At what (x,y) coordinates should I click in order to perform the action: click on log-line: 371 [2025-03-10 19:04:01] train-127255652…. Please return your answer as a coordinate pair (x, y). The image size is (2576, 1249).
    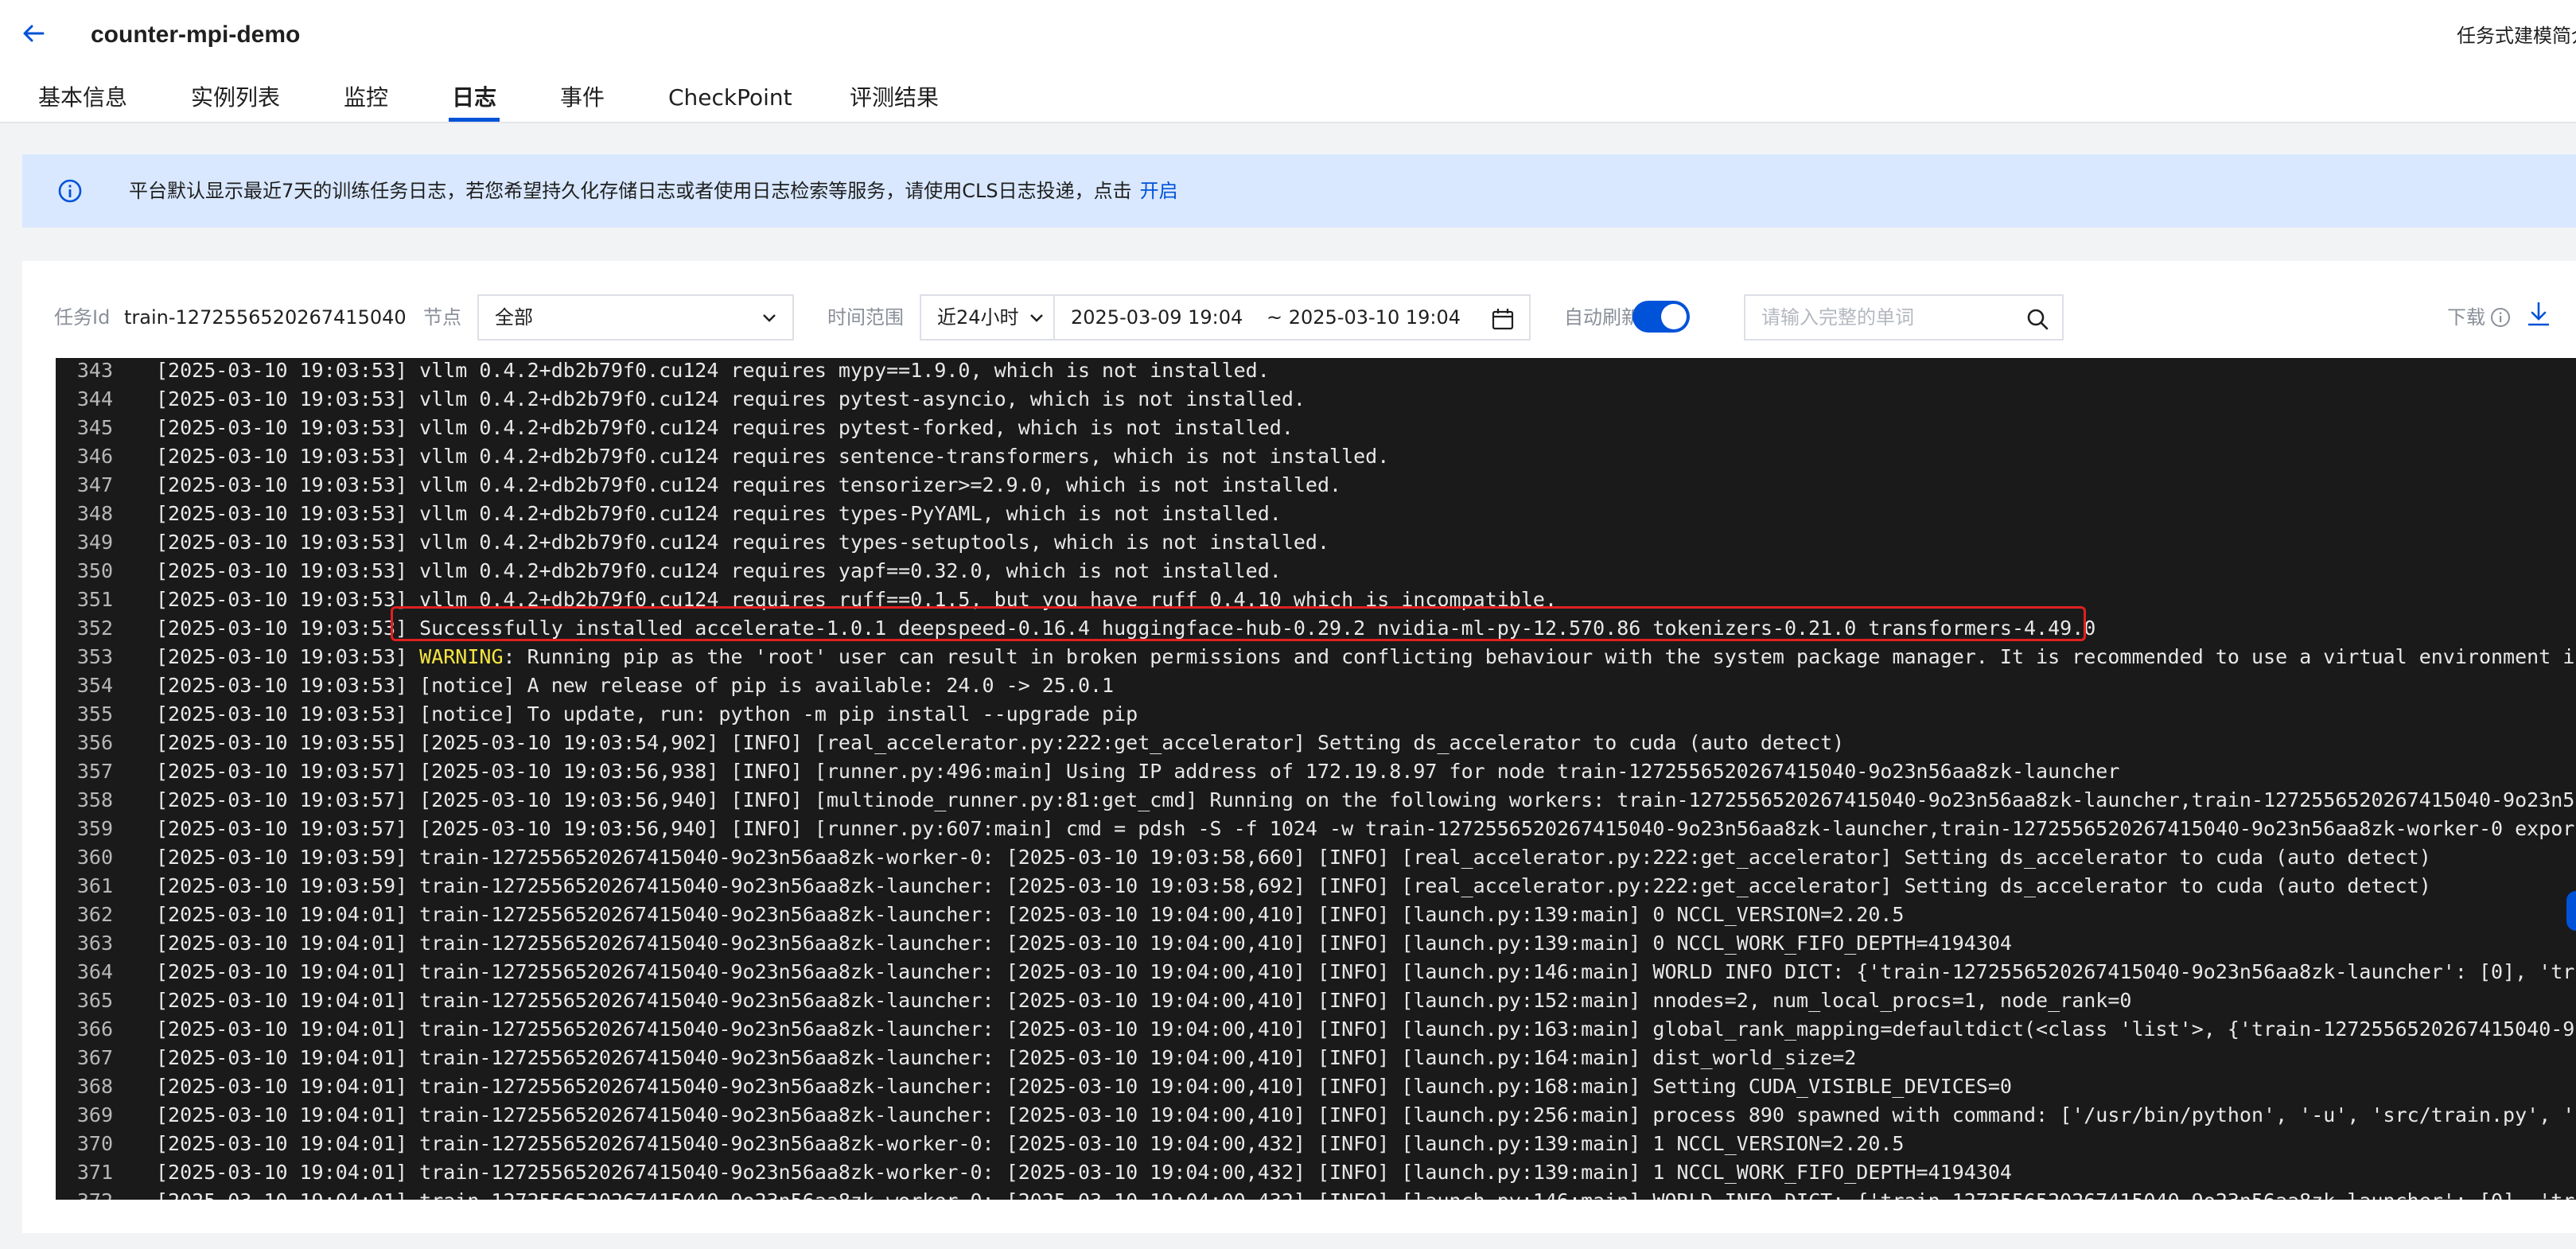
    Looking at the image, I should click on (1316, 1172).